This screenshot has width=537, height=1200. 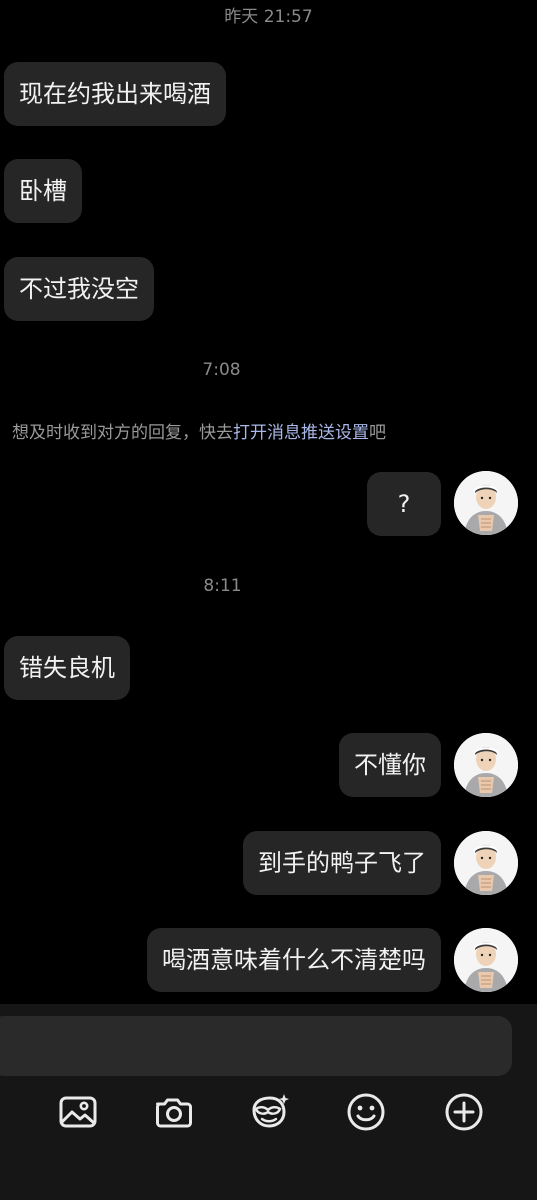 I want to click on message-bubble-sent: 不懂你, so click(x=390, y=765).